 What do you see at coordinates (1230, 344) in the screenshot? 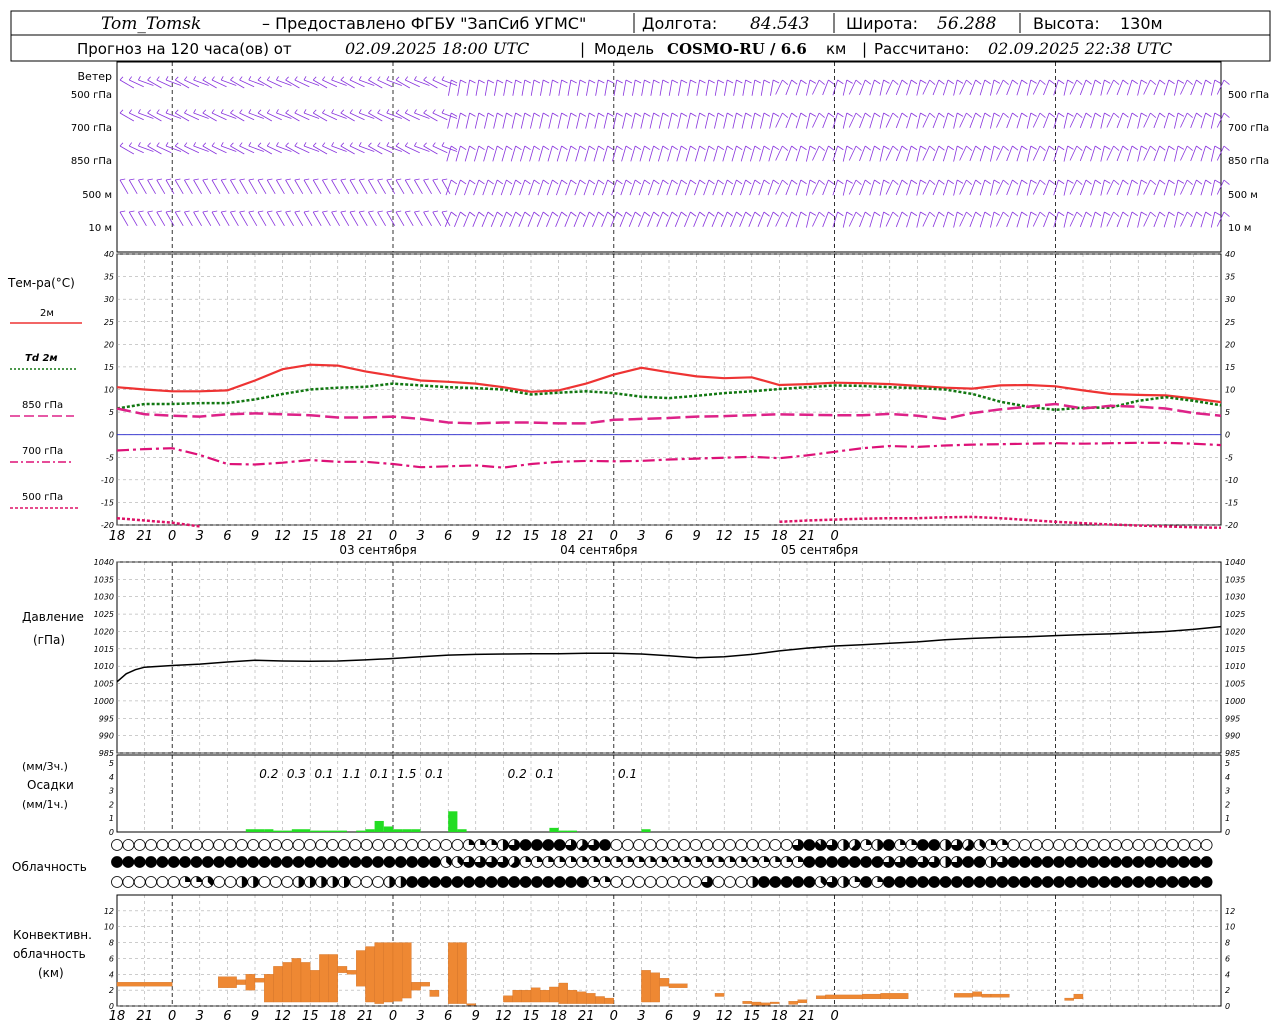
I see `temp-ytick-right: 20` at bounding box center [1230, 344].